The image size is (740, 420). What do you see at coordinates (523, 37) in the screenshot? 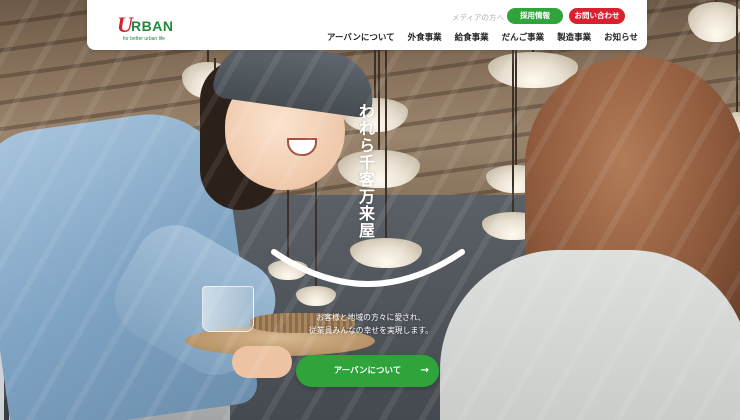
I see `nav-item-dango: だんご事業` at bounding box center [523, 37].